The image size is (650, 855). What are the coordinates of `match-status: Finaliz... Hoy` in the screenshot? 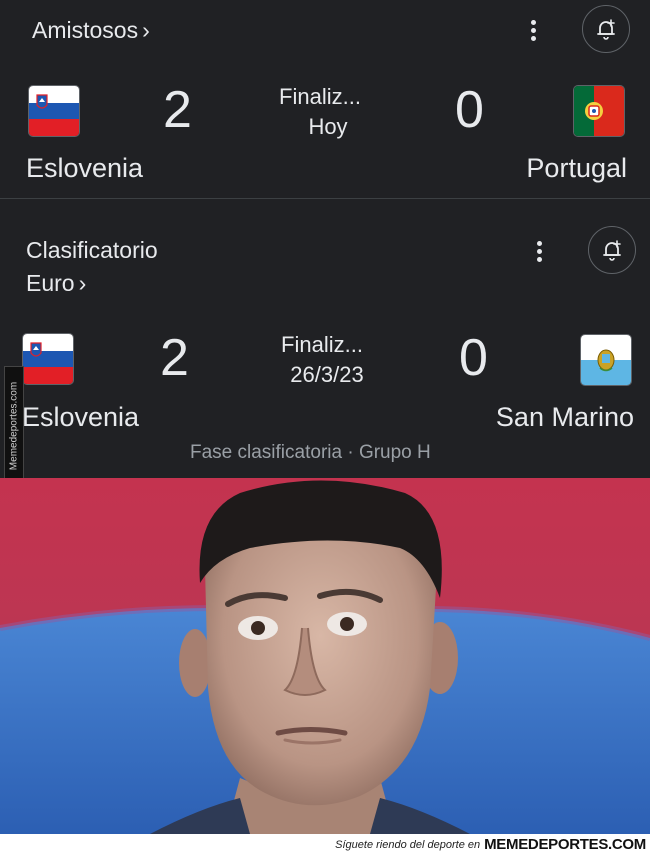 It's located at (320, 112).